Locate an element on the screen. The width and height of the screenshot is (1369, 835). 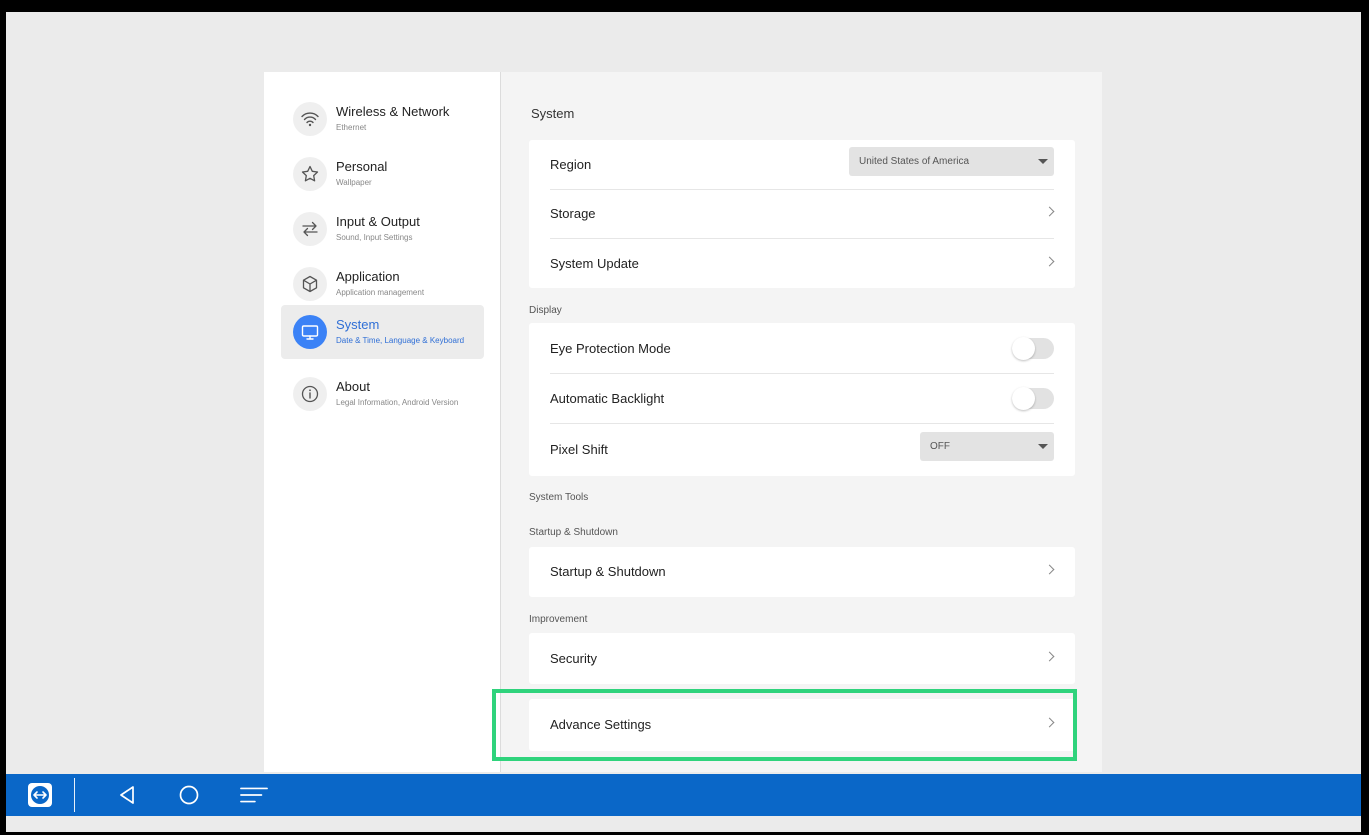
system-update-row: System Update is located at coordinates (802, 264).